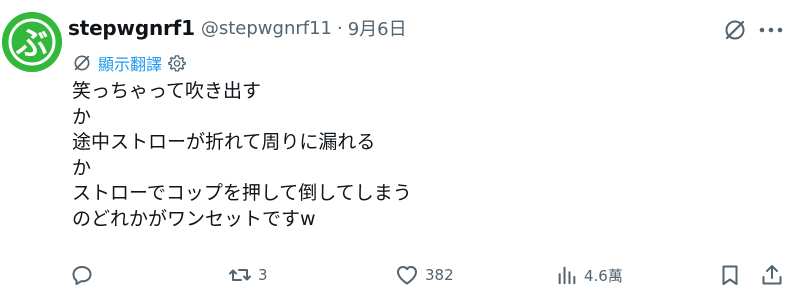 The image size is (800, 303). I want to click on translate-row: 顯示翻譯, so click(129, 63).